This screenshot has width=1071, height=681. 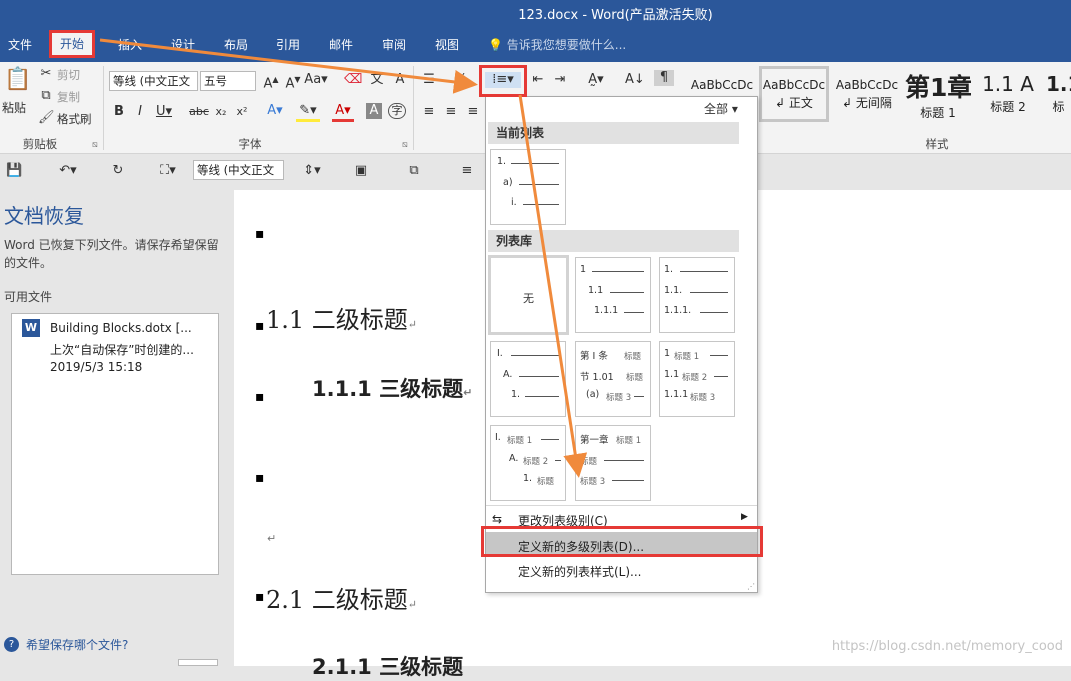 I want to click on underline-icon: U▾, so click(x=164, y=112).